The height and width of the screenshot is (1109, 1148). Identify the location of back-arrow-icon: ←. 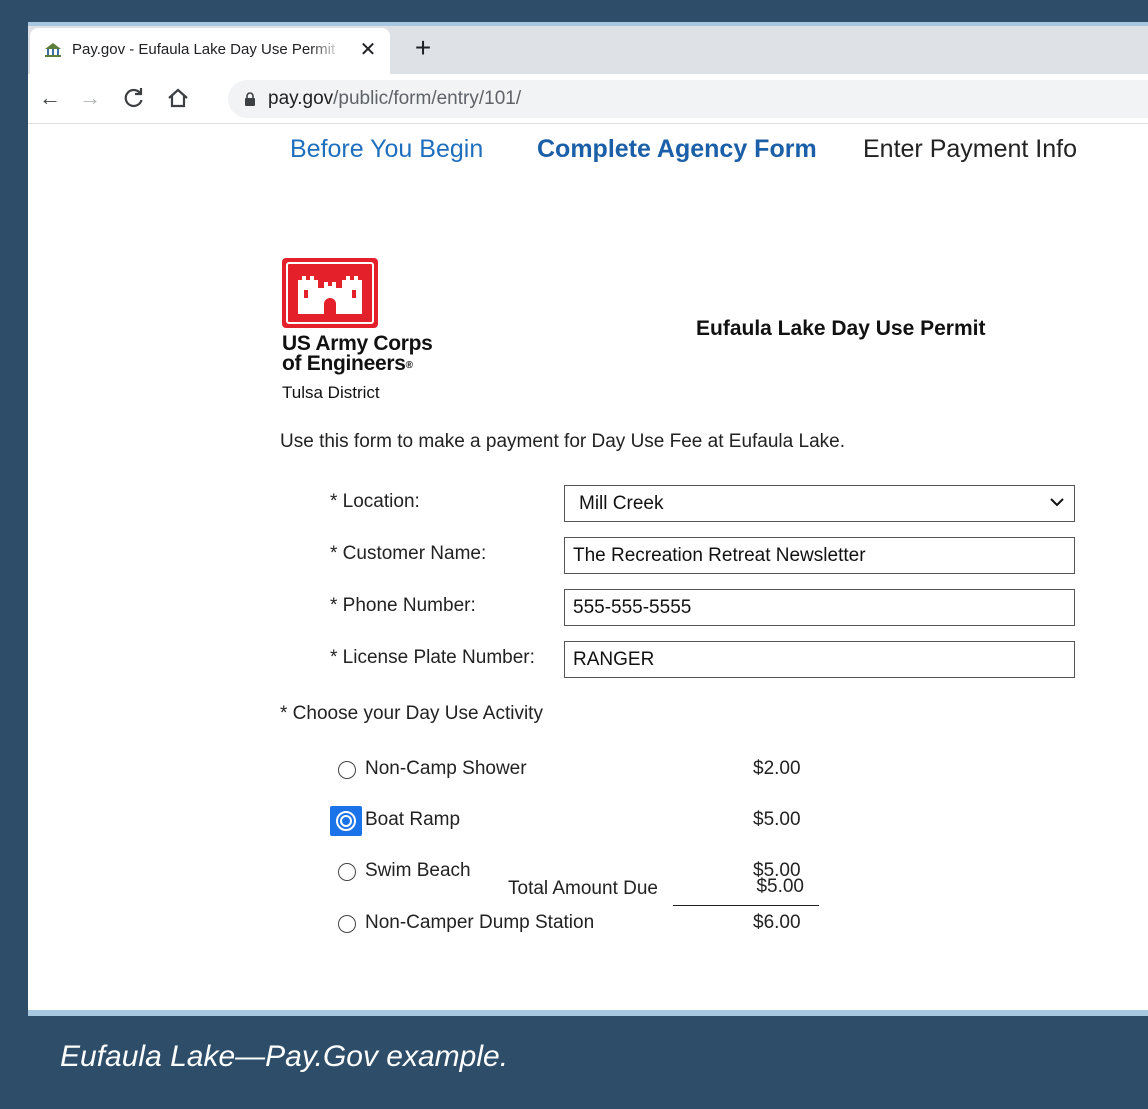
(50, 98).